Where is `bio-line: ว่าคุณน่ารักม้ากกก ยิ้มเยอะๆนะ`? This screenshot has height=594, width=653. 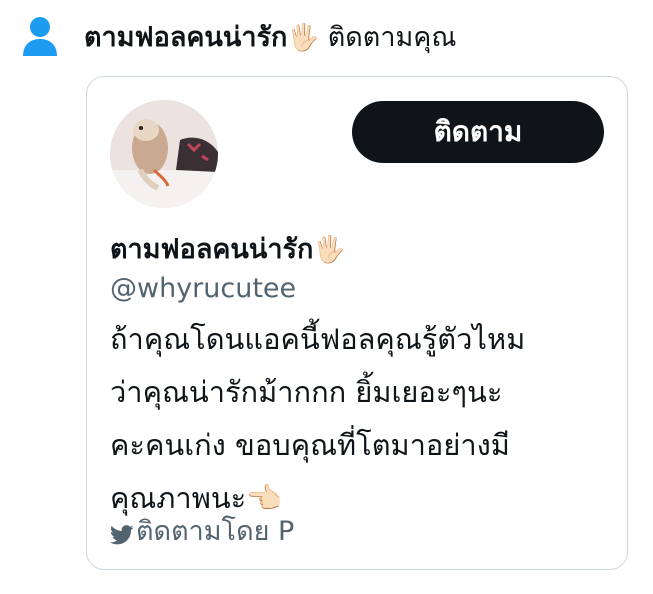 bio-line: ว่าคุณน่ารักม้ากกก ยิ้มเยอะๆนะ is located at coordinates (306, 392).